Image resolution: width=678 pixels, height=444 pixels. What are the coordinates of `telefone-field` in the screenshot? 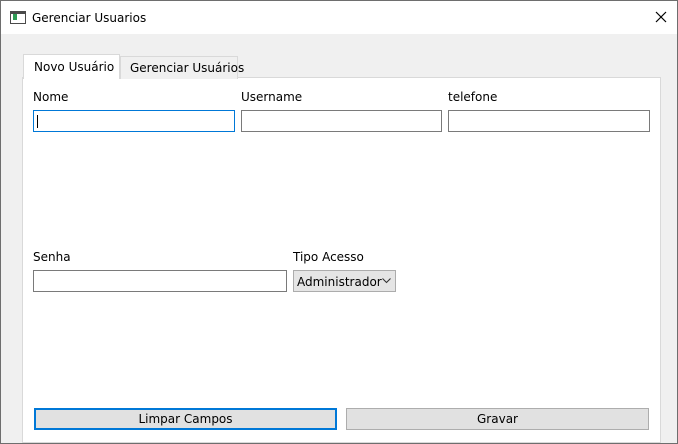 It's located at (549, 121).